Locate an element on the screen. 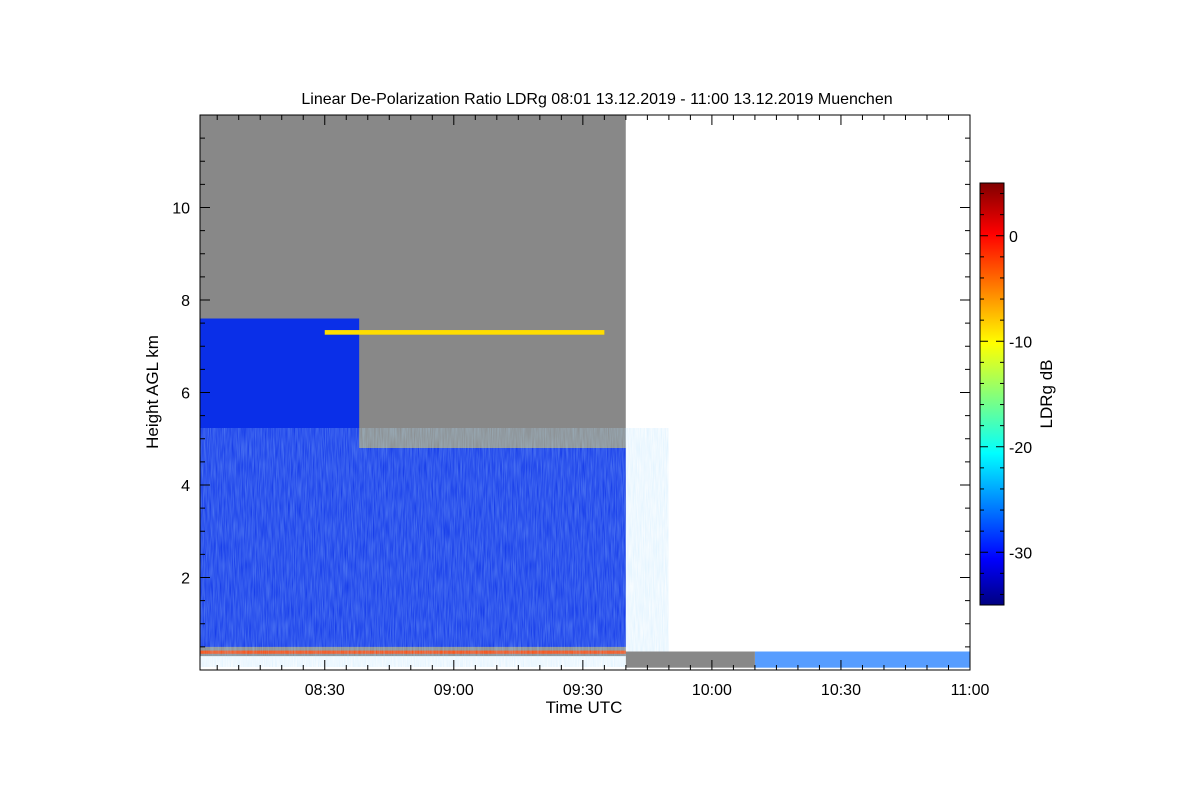 The height and width of the screenshot is (800, 1200). y-axis-label: Height AGL km is located at coordinates (152, 392).